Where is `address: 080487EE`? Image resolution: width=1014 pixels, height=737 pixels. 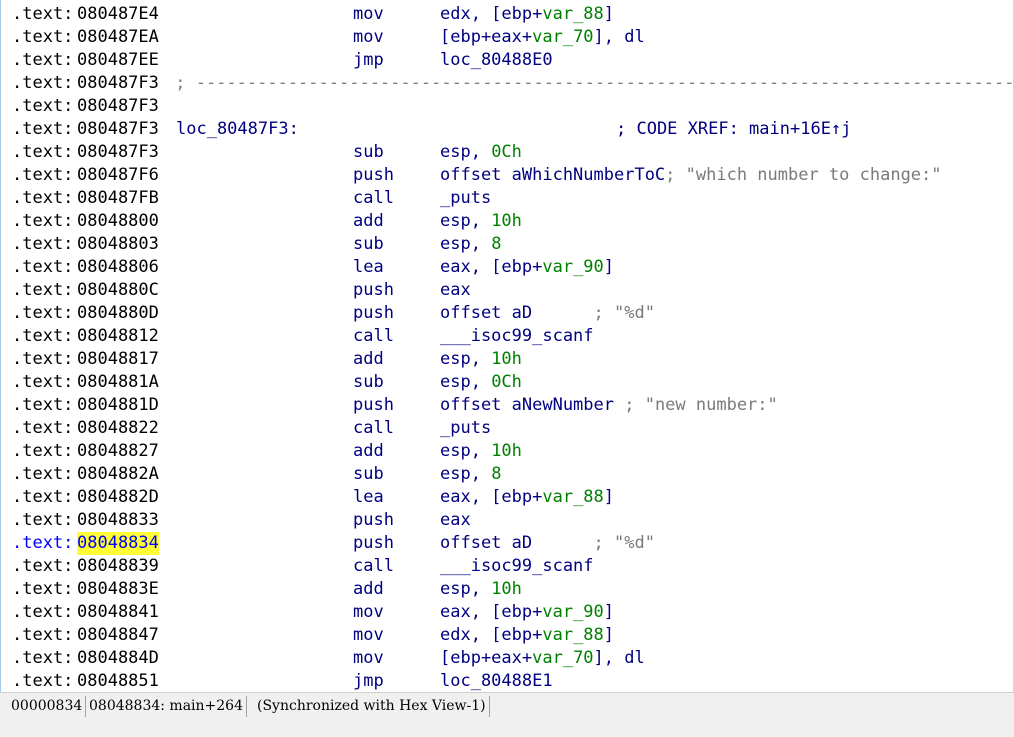
address: 080487EE is located at coordinates (118, 60).